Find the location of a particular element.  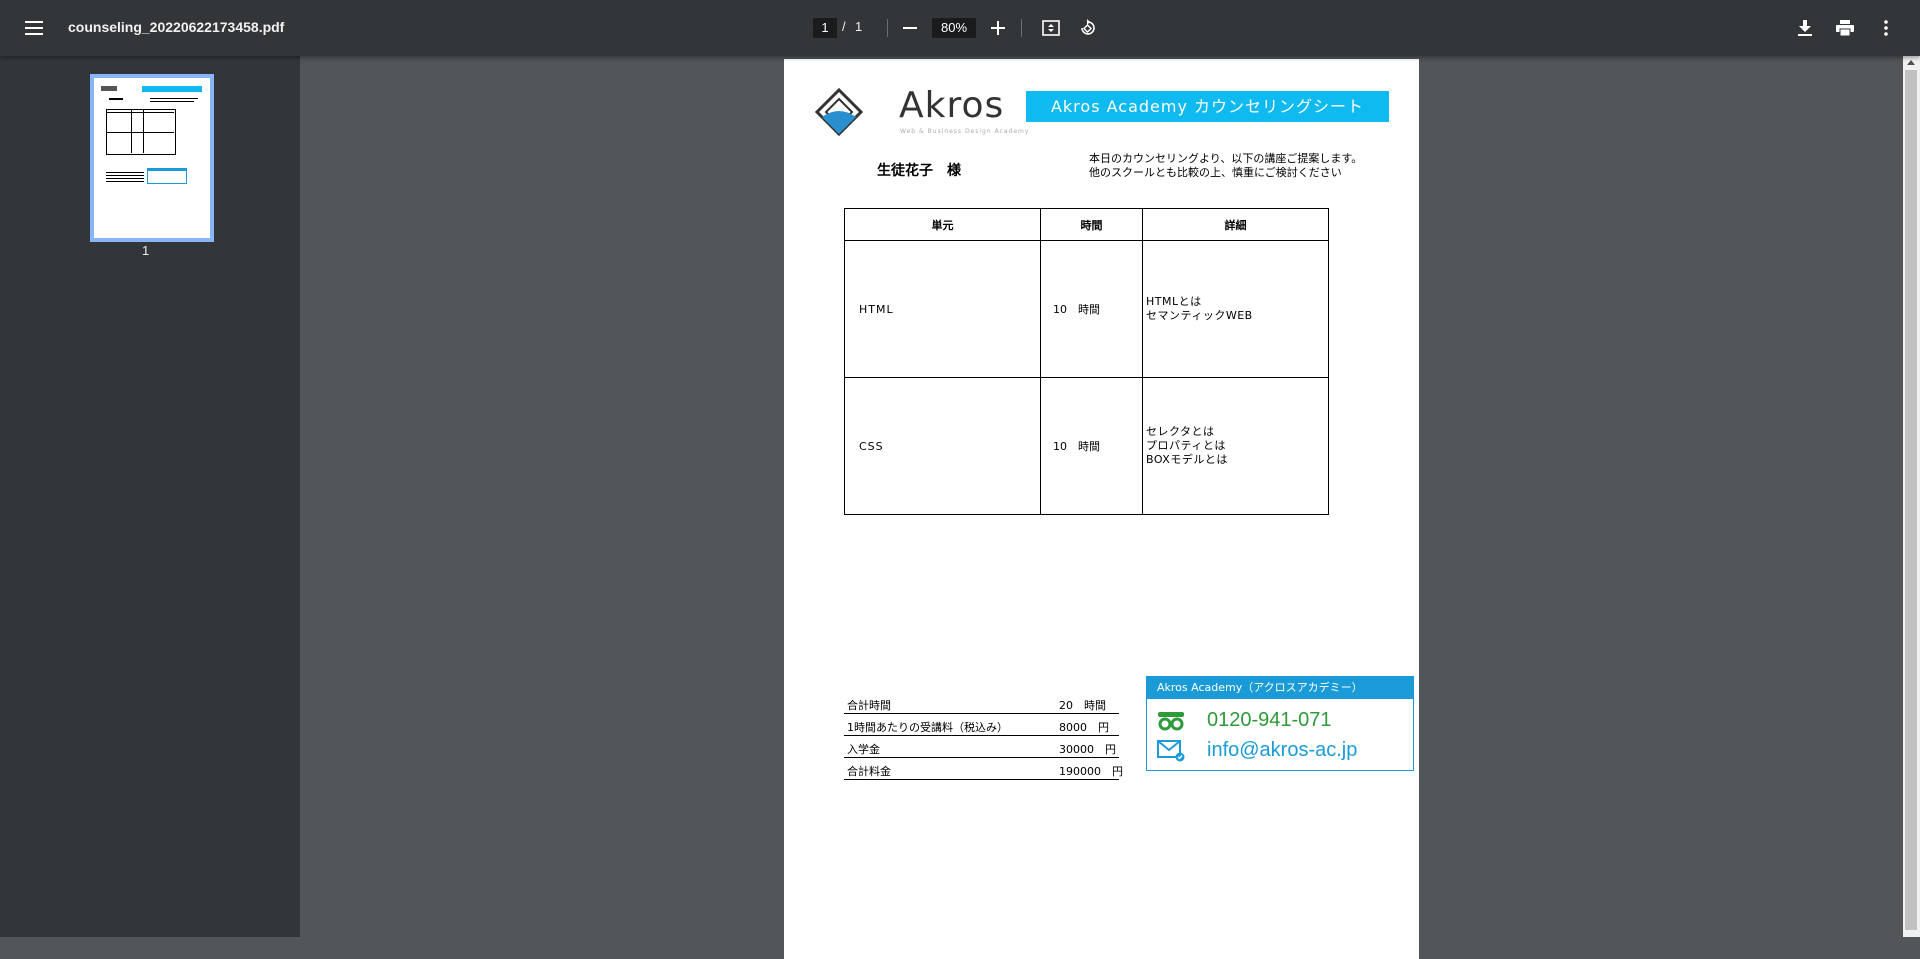

scroll-up-icon is located at coordinates (1911, 62).